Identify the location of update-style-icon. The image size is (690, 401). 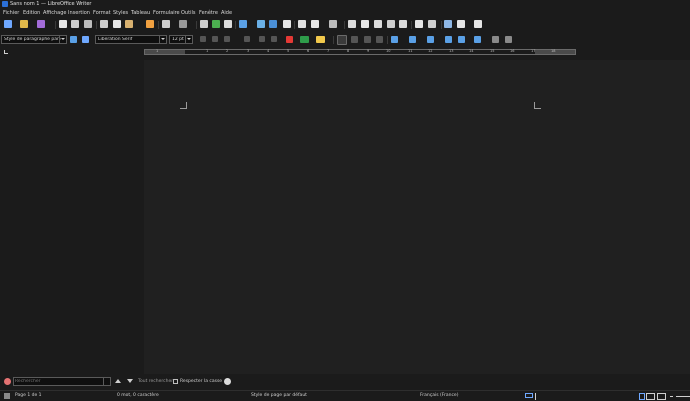
(73, 39).